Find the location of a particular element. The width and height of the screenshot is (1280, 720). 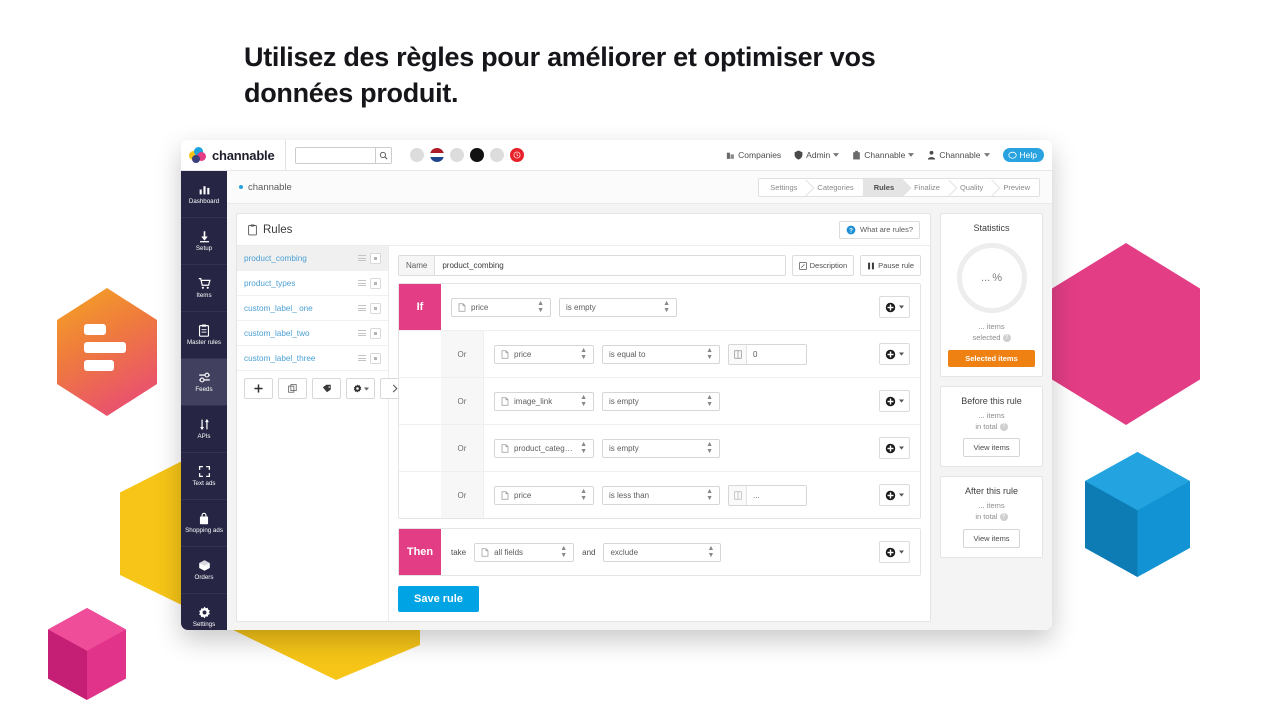

search-icon is located at coordinates (383, 155).